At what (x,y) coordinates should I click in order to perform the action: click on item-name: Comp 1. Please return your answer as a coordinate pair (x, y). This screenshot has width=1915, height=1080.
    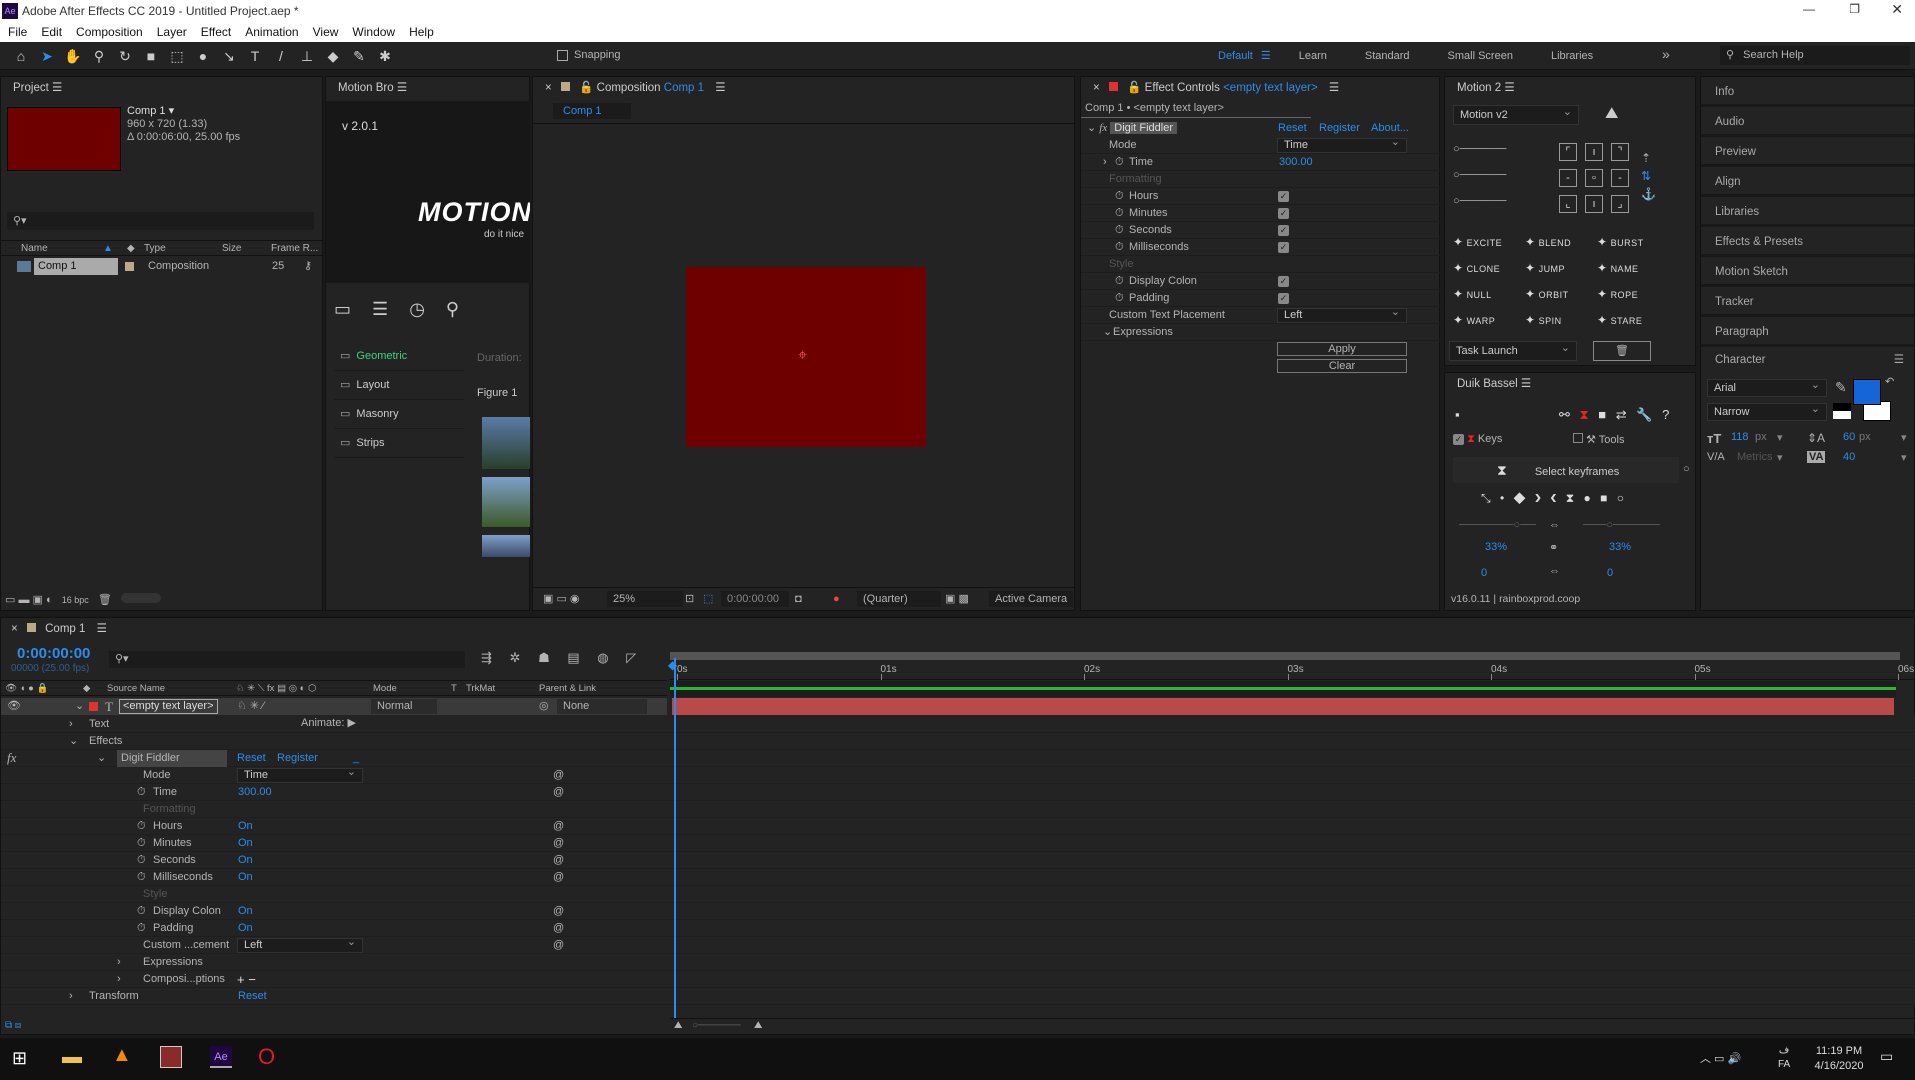
    Looking at the image, I should click on (76, 266).